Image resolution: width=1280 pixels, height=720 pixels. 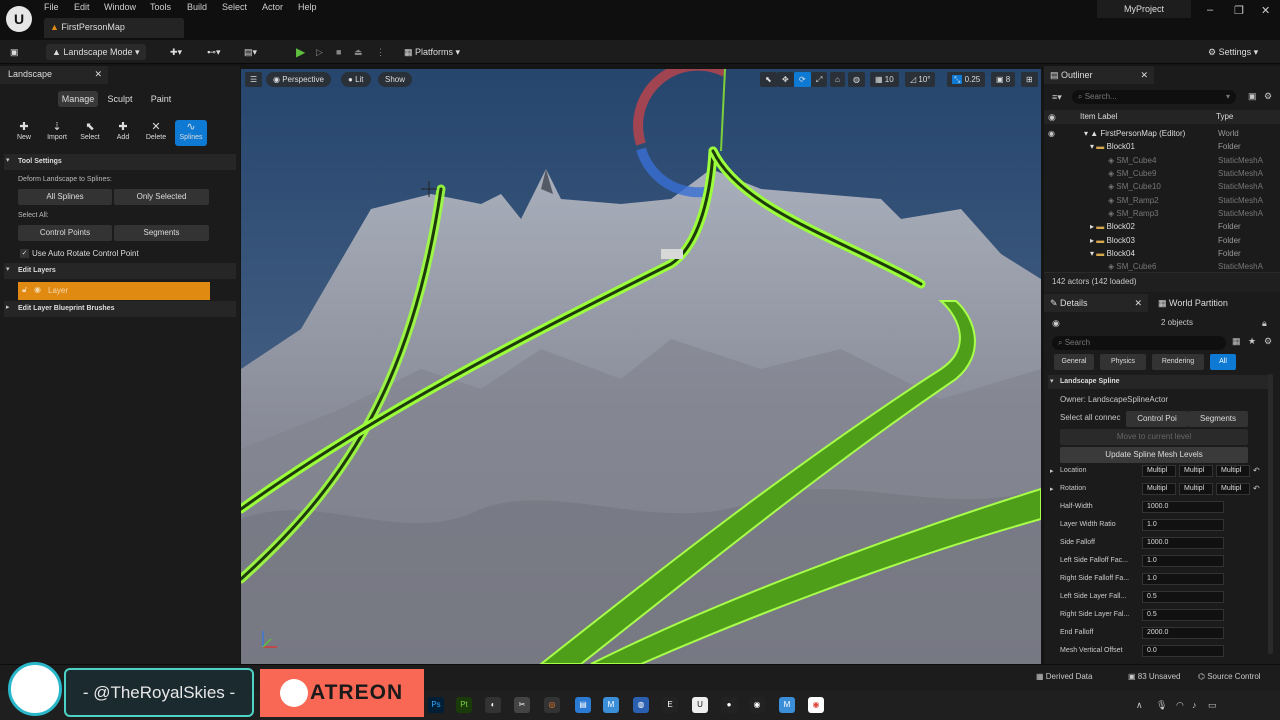 What do you see at coordinates (1194, 705) in the screenshot?
I see `speaker-icon: ♪` at bounding box center [1194, 705].